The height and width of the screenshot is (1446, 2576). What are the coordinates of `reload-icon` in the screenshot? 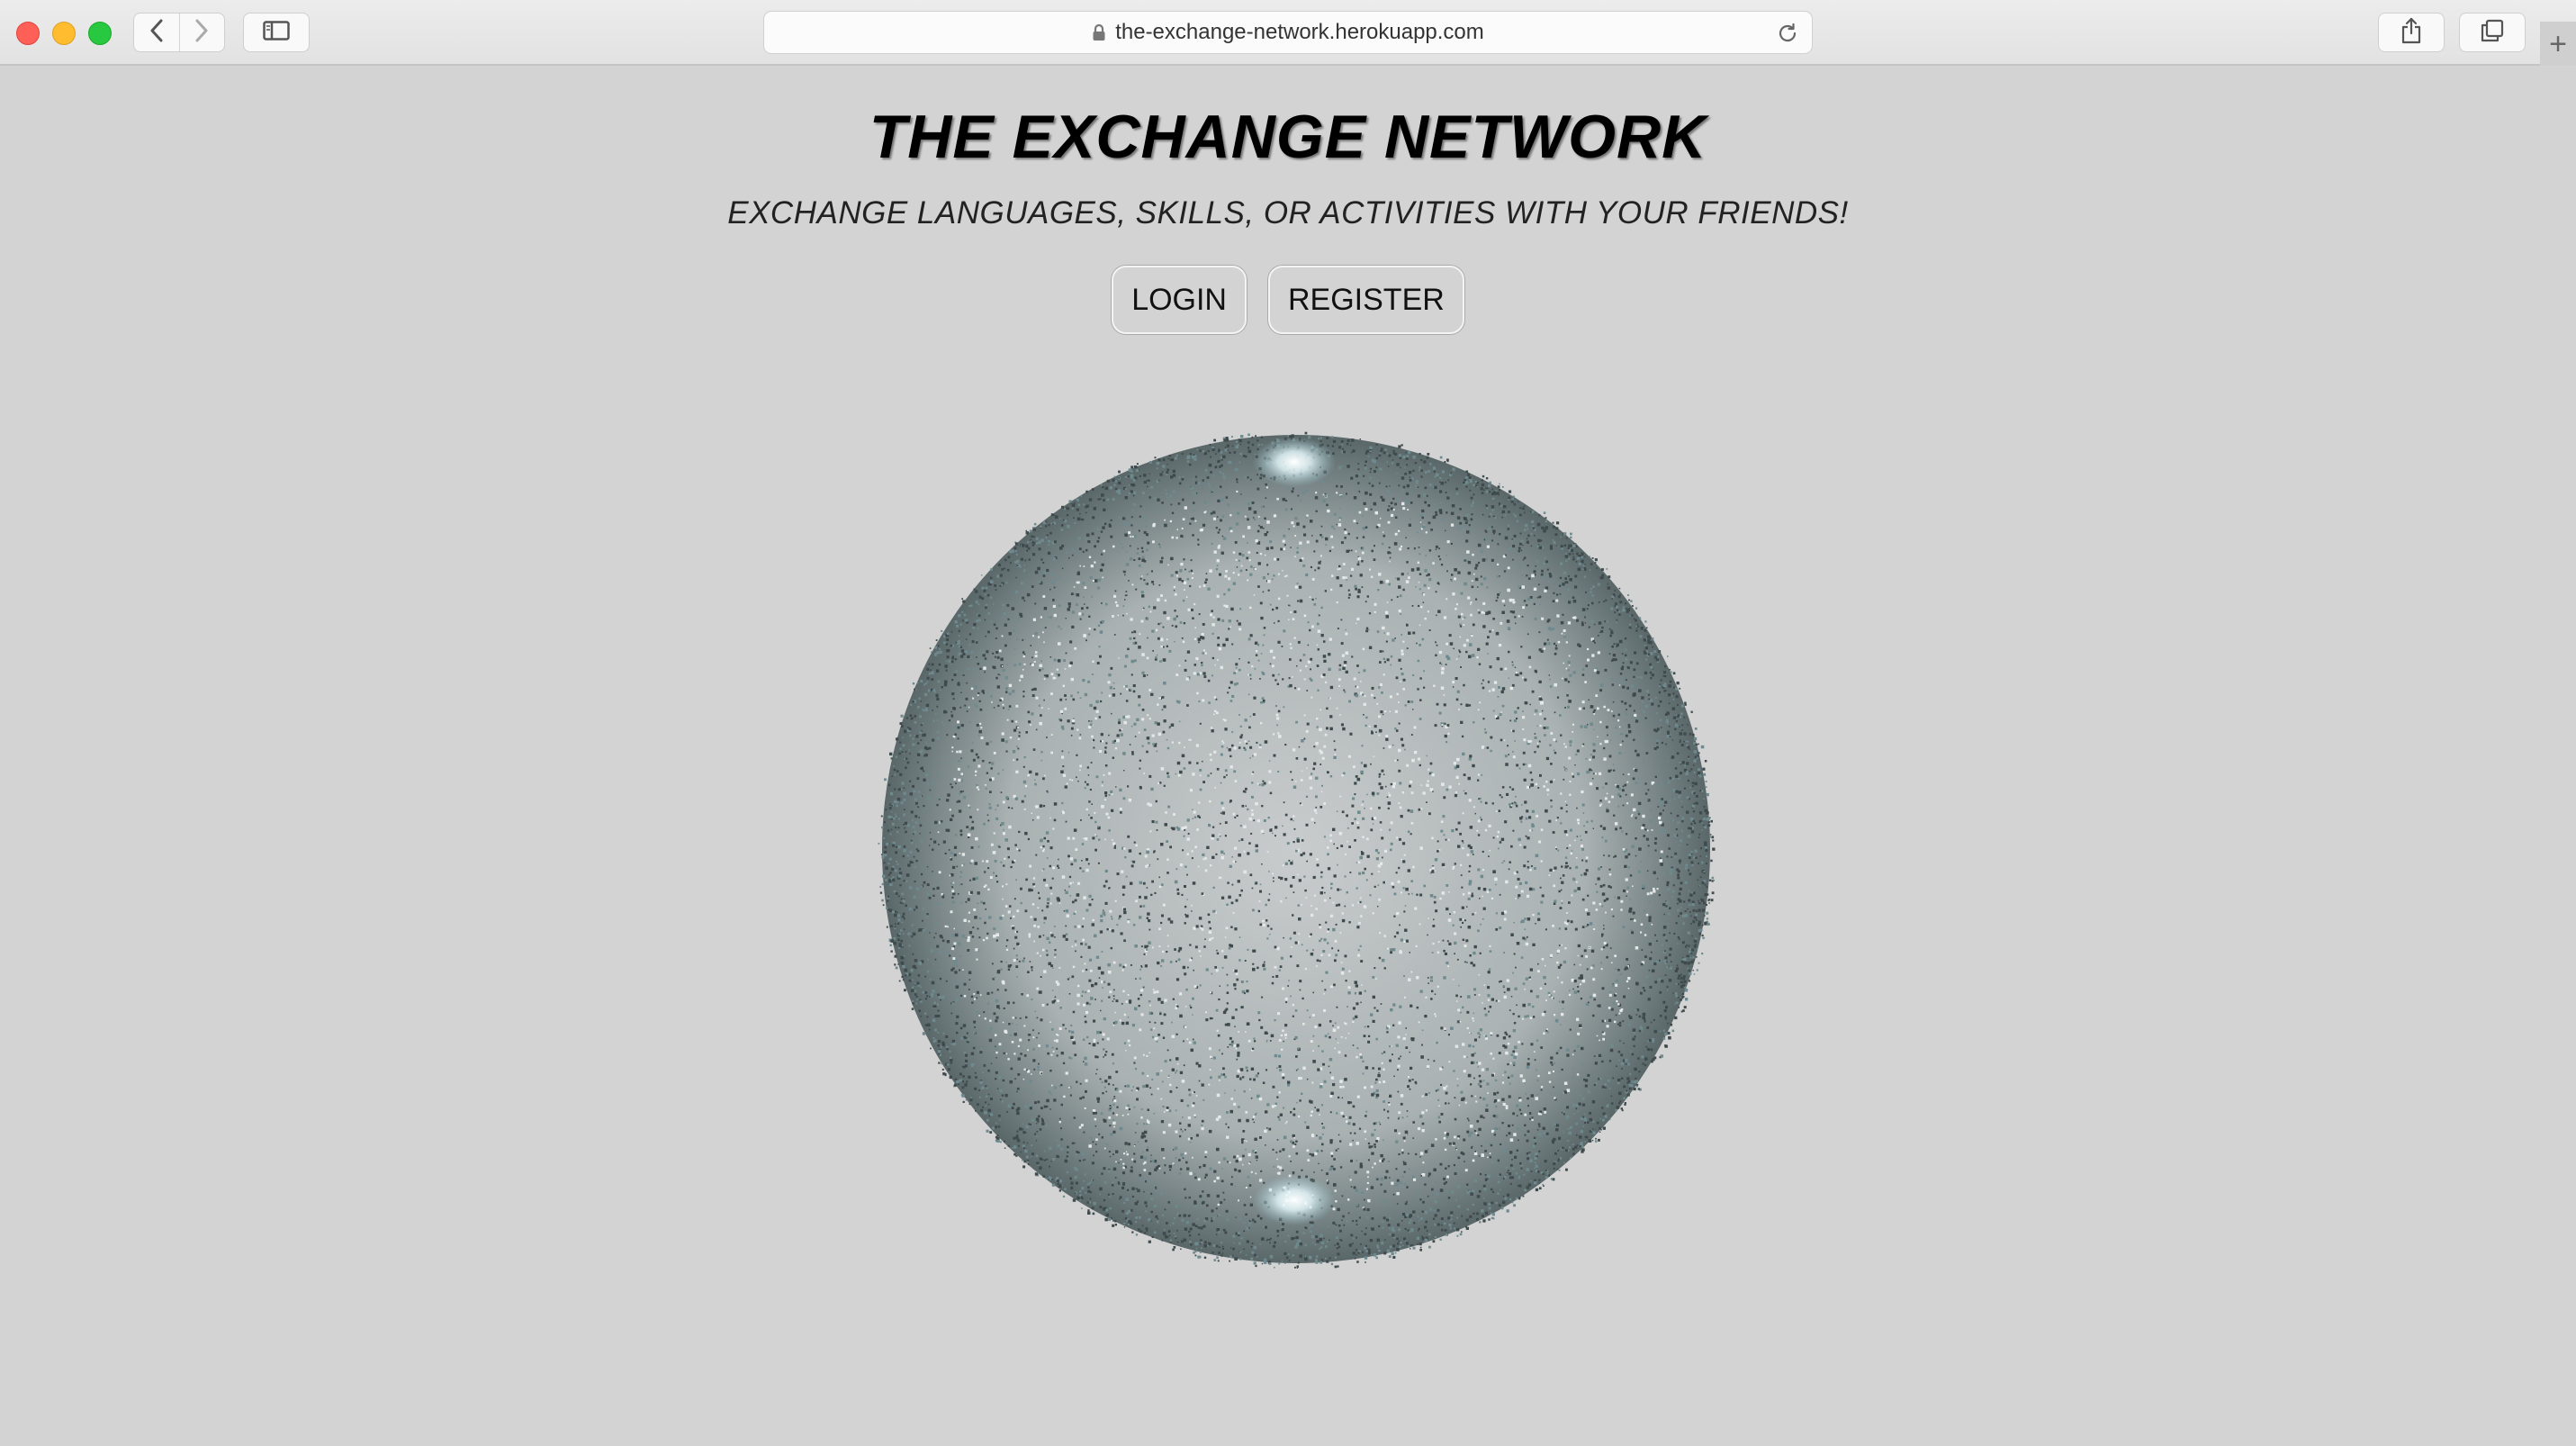 It's located at (1787, 36).